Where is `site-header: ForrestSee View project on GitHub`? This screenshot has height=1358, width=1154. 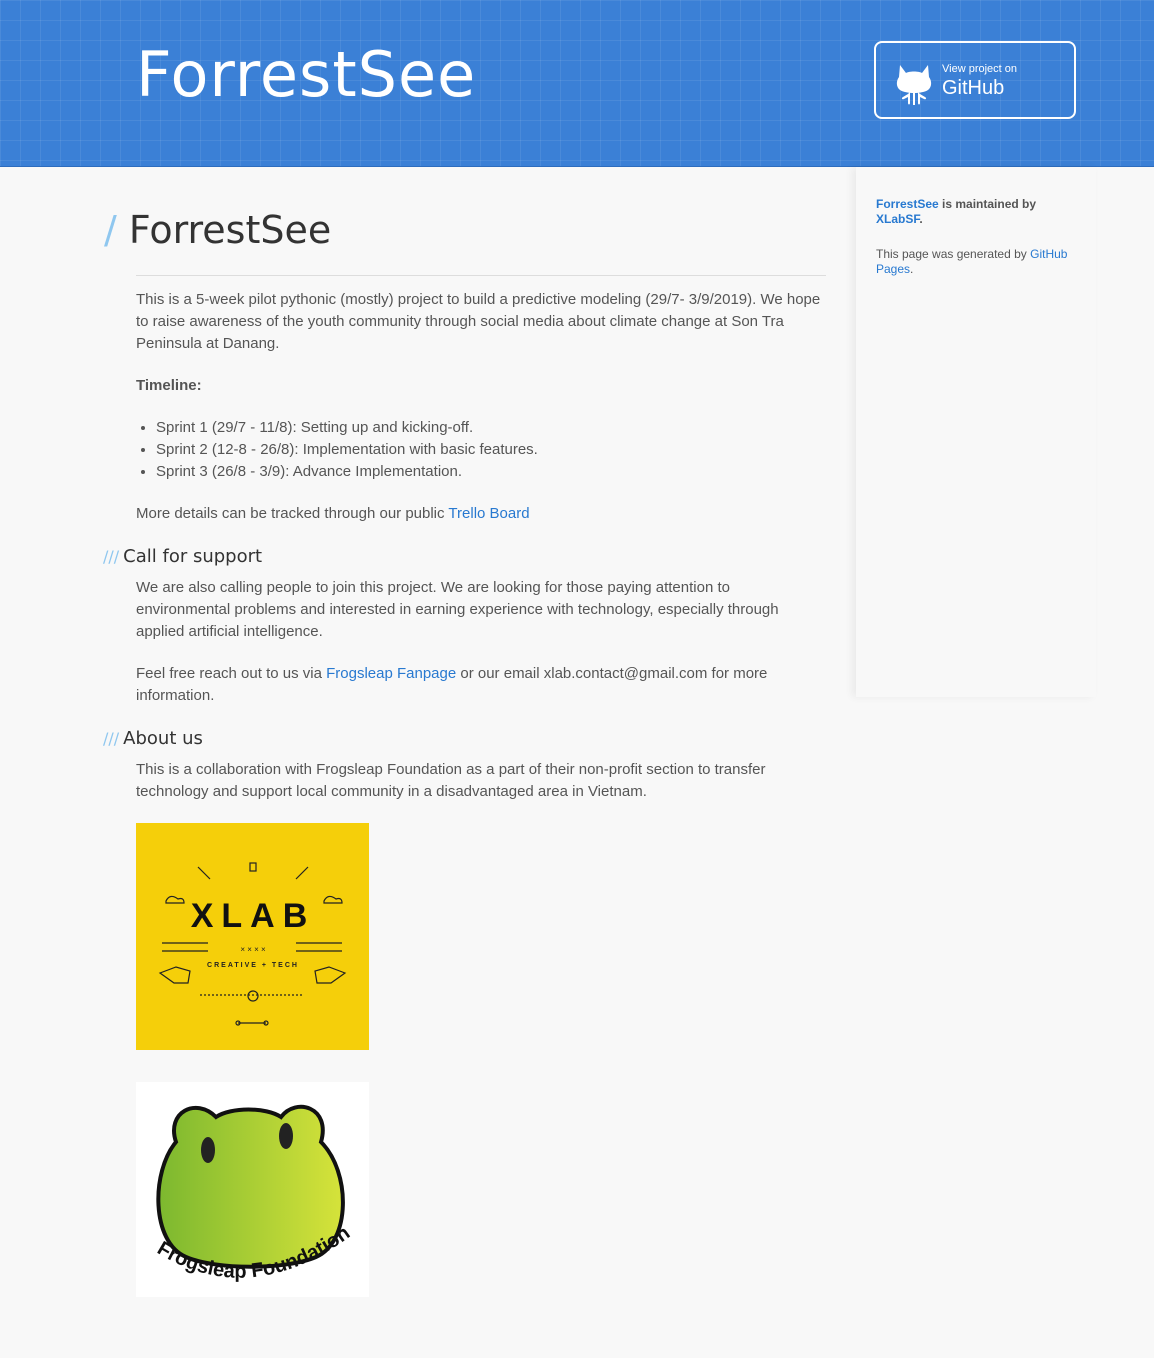 site-header: ForrestSee View project on GitHub is located at coordinates (577, 83).